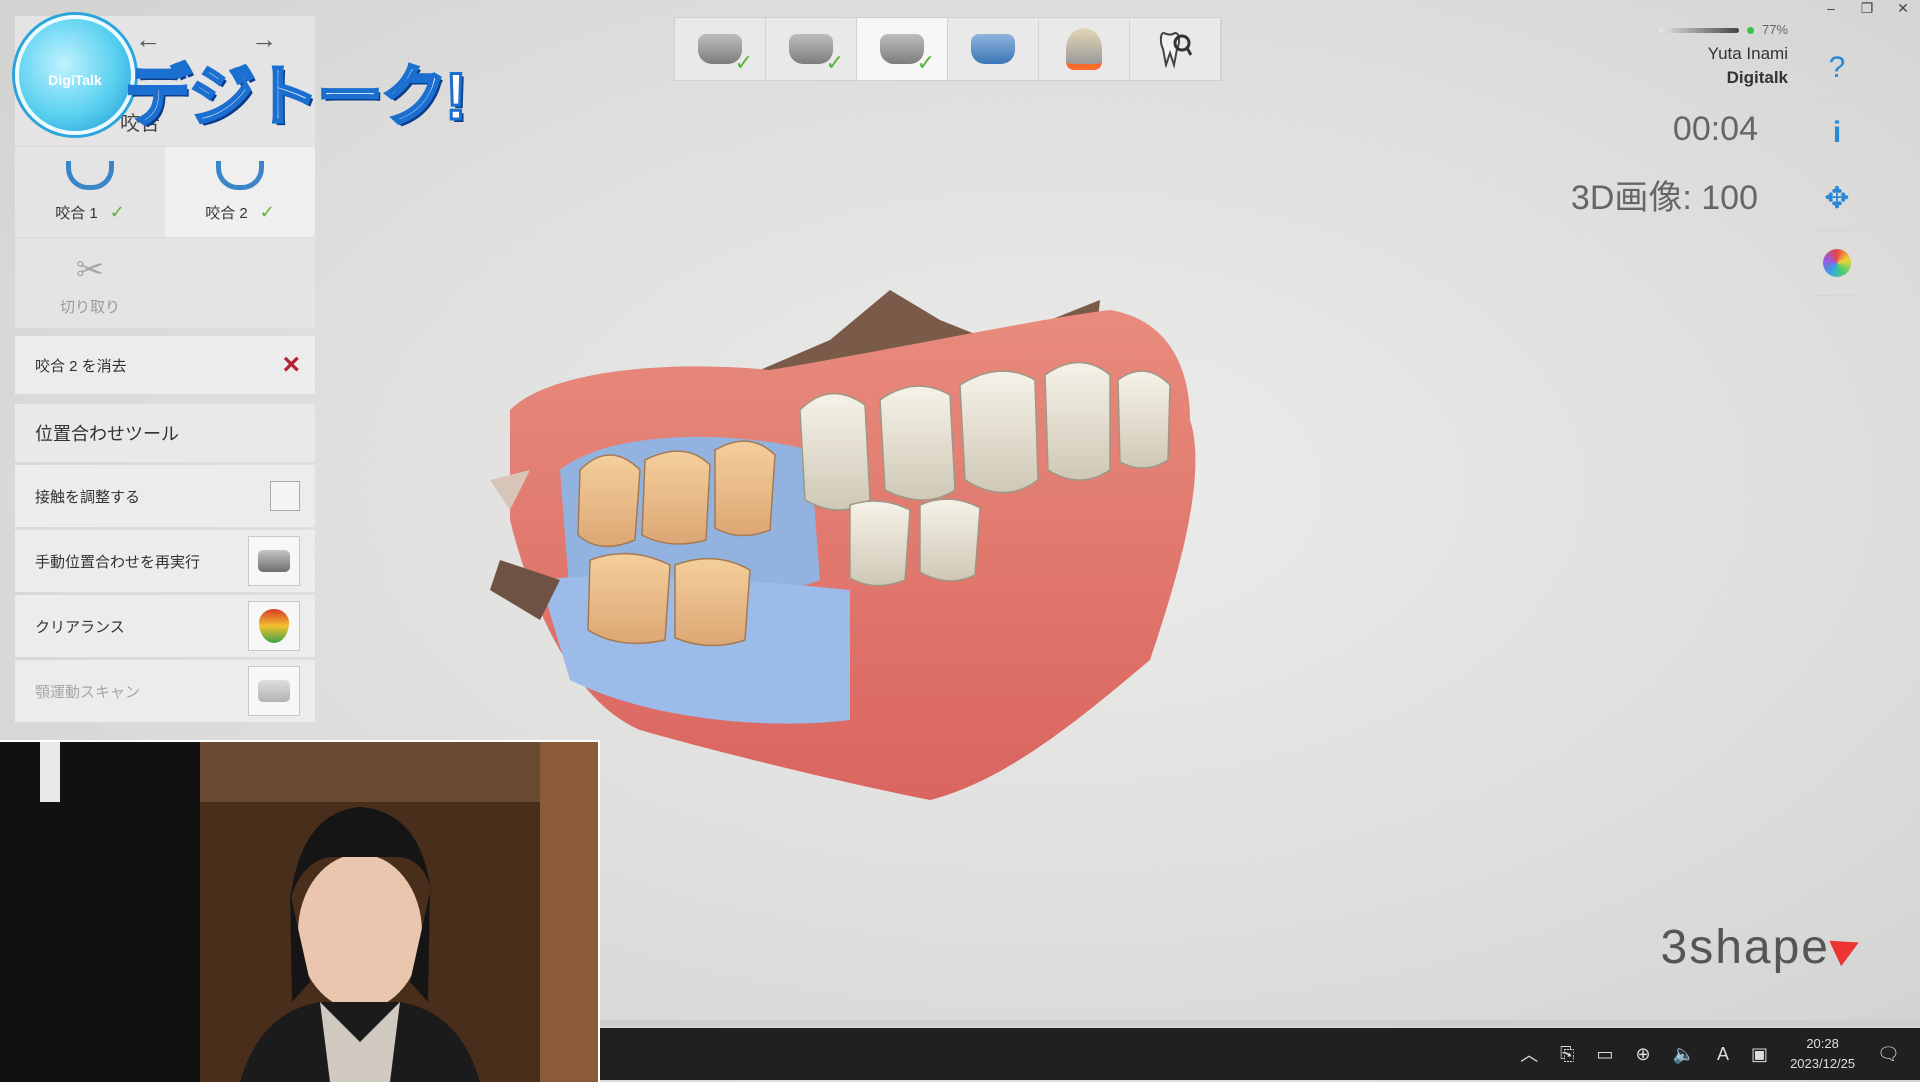  Describe the element at coordinates (90, 269) in the screenshot. I see `scissors-icon: ✂` at that location.